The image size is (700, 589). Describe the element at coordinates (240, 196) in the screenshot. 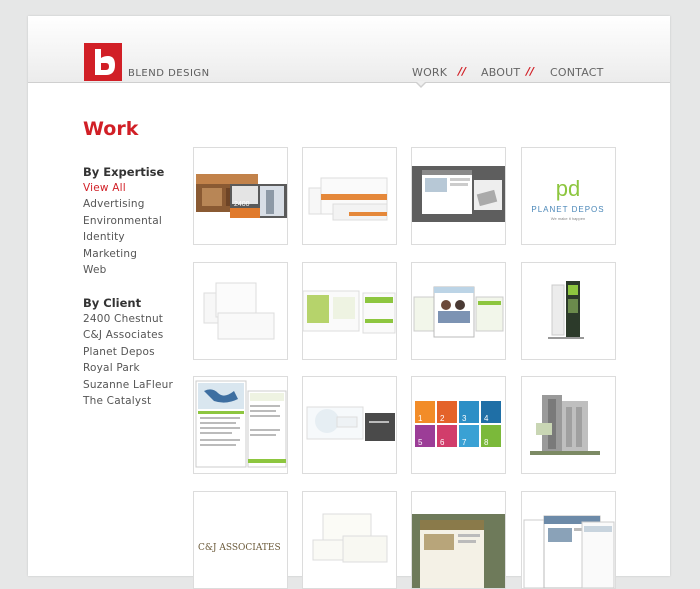

I see `portfolio-thumb: 2400` at that location.